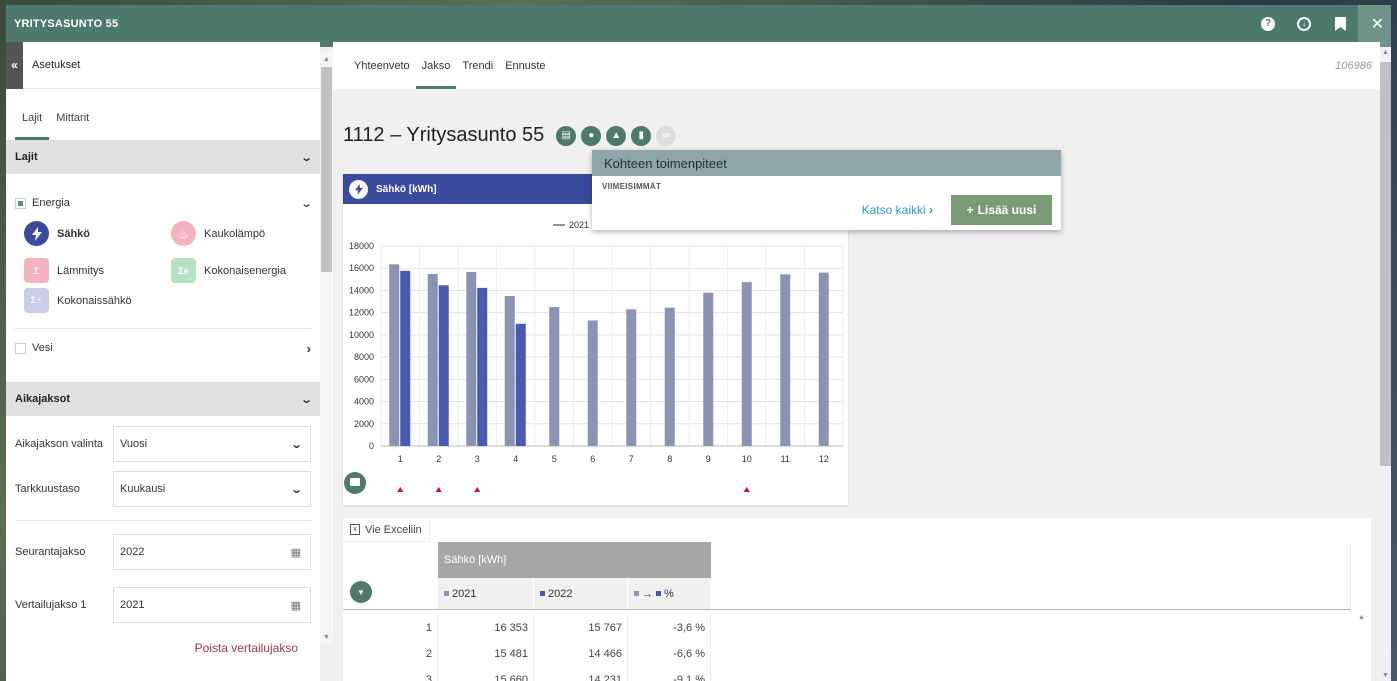  Describe the element at coordinates (1304, 26) in the screenshot. I see `download-icon: ↓` at that location.